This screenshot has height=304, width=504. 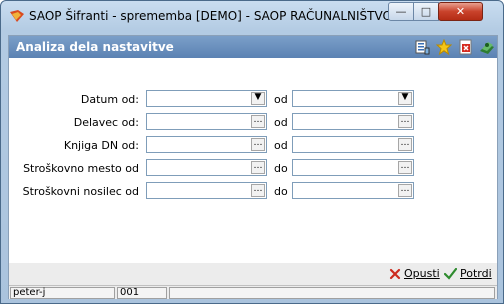 What do you see at coordinates (476, 273) in the screenshot?
I see `confirm-label: Potrdi` at bounding box center [476, 273].